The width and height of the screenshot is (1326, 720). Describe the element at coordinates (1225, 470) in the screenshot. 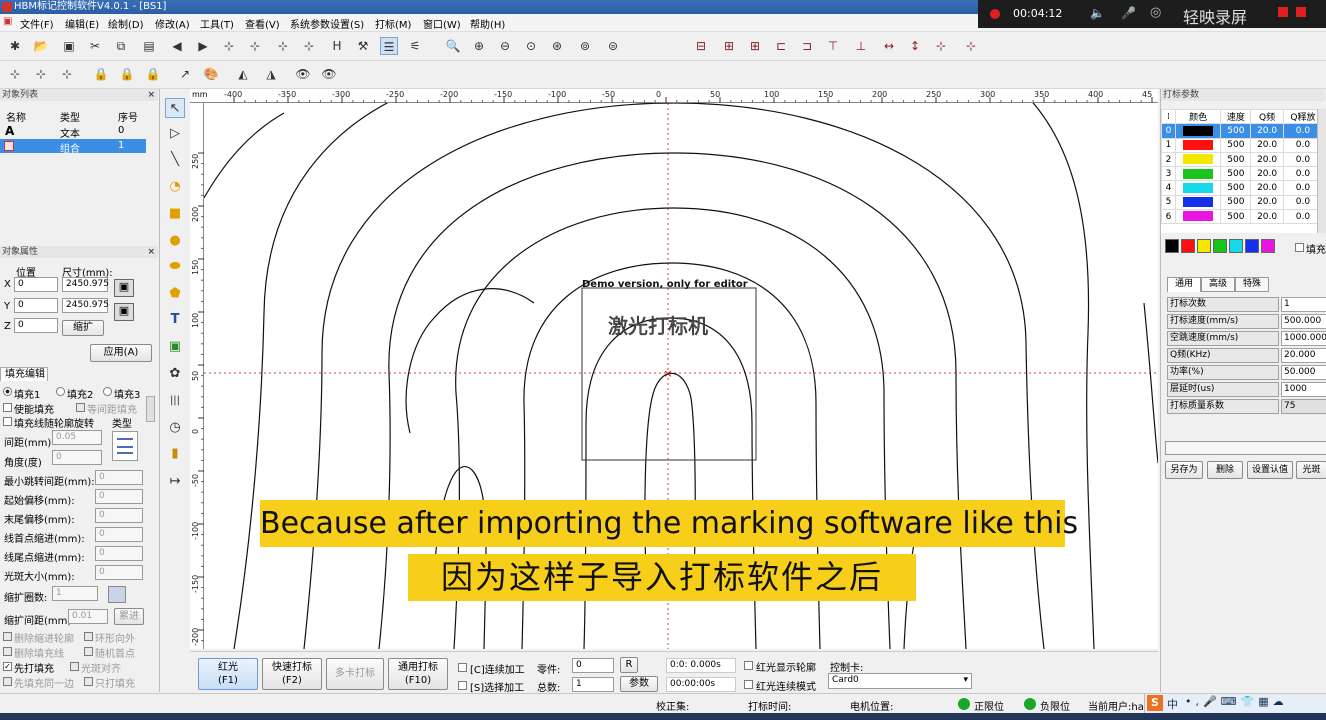

I see `delete-button: 删除` at that location.